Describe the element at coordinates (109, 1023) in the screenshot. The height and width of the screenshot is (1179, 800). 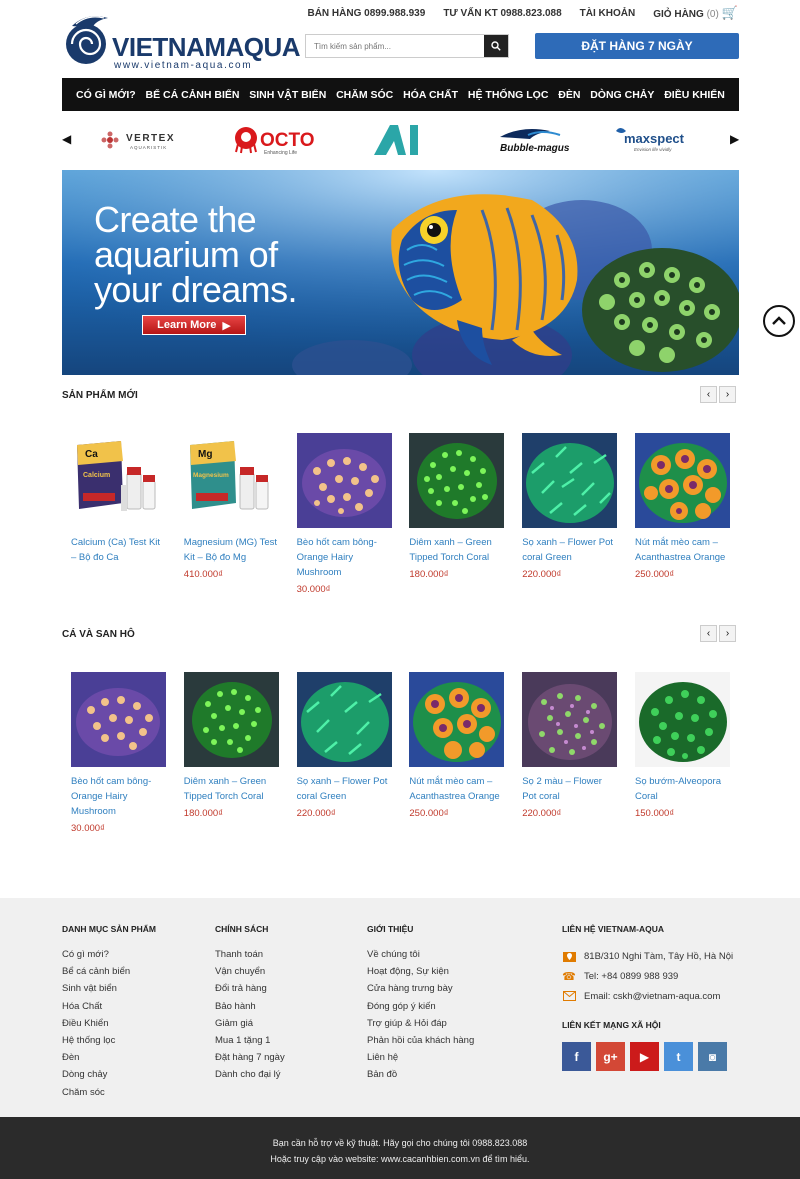
I see `footer-link: Điều Khiển` at that location.